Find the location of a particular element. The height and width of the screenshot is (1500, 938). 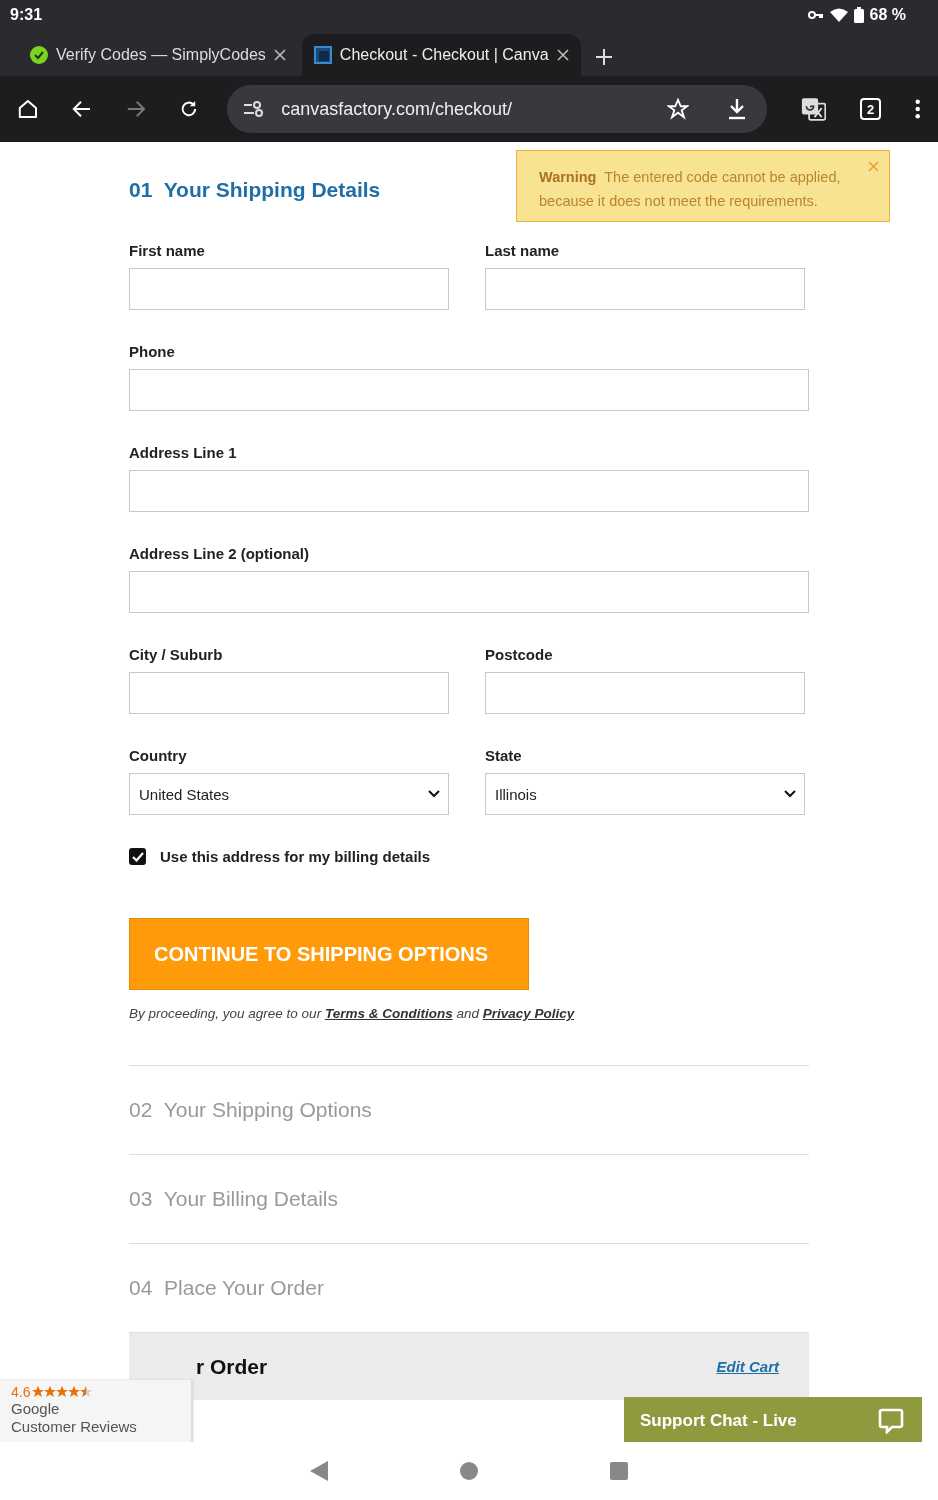

step-heading: 02 Your Shipping Options is located at coordinates (250, 1110).